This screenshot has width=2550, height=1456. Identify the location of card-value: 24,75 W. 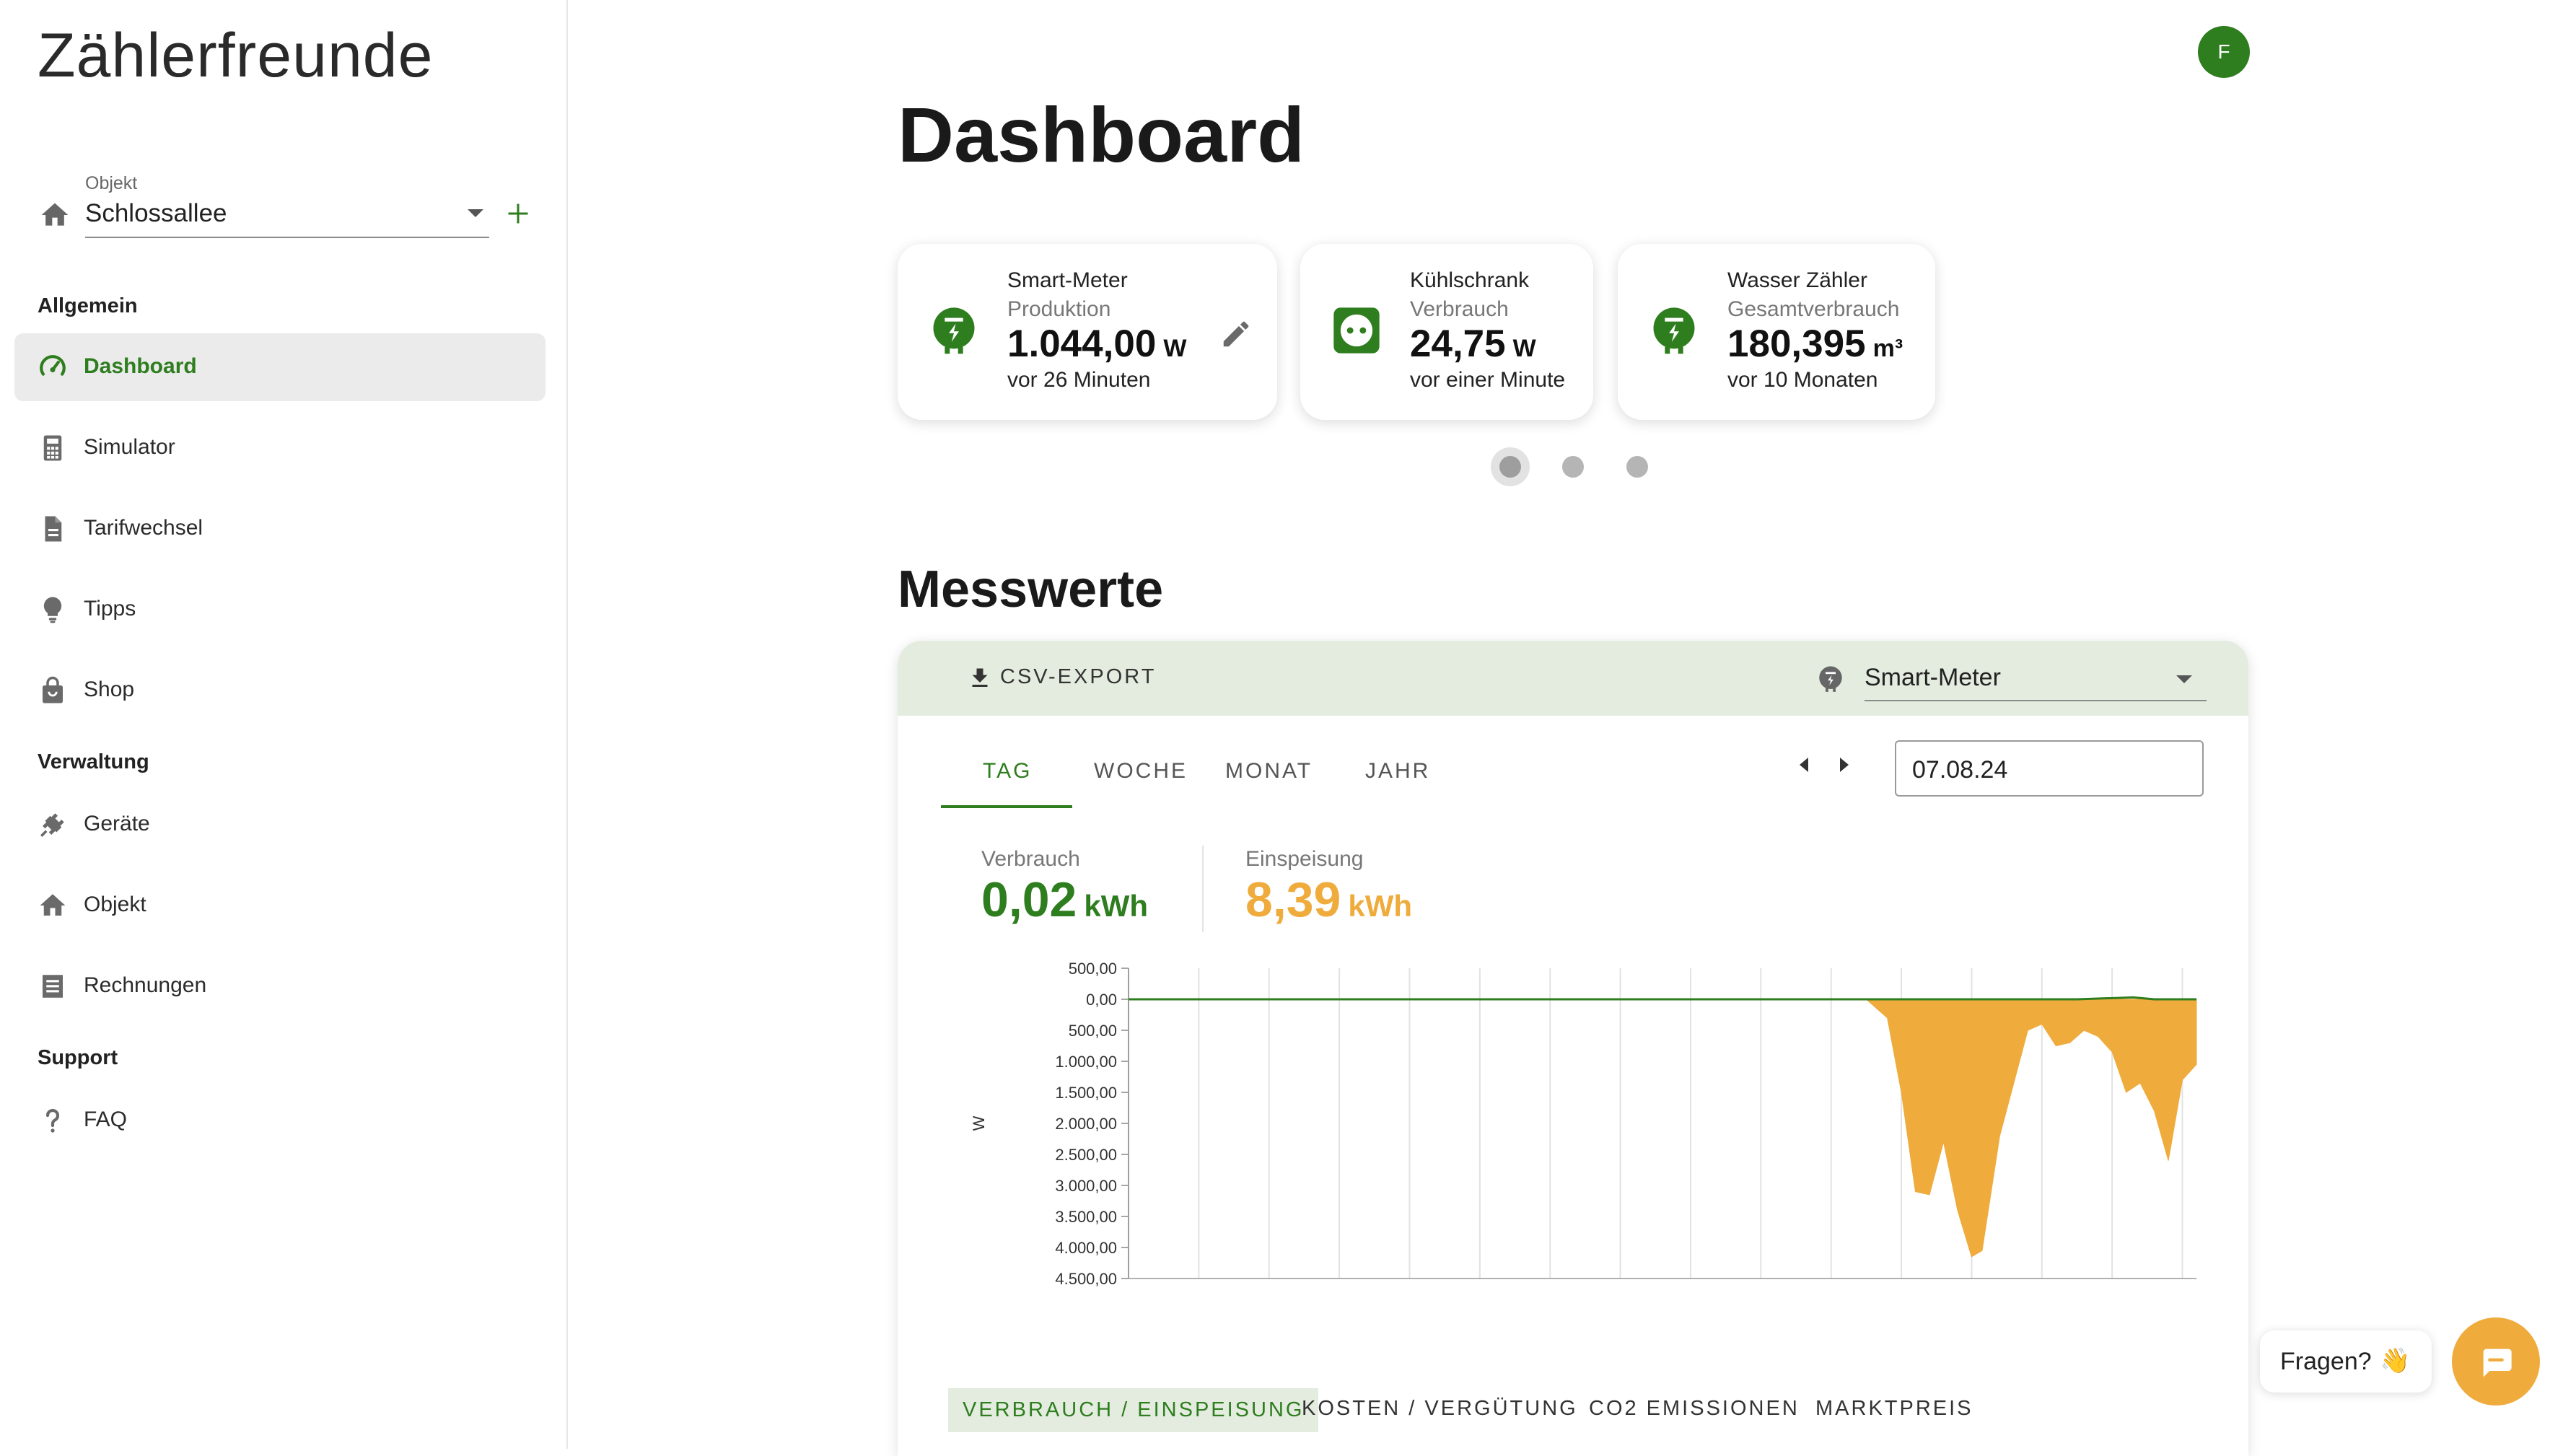
(1473, 344).